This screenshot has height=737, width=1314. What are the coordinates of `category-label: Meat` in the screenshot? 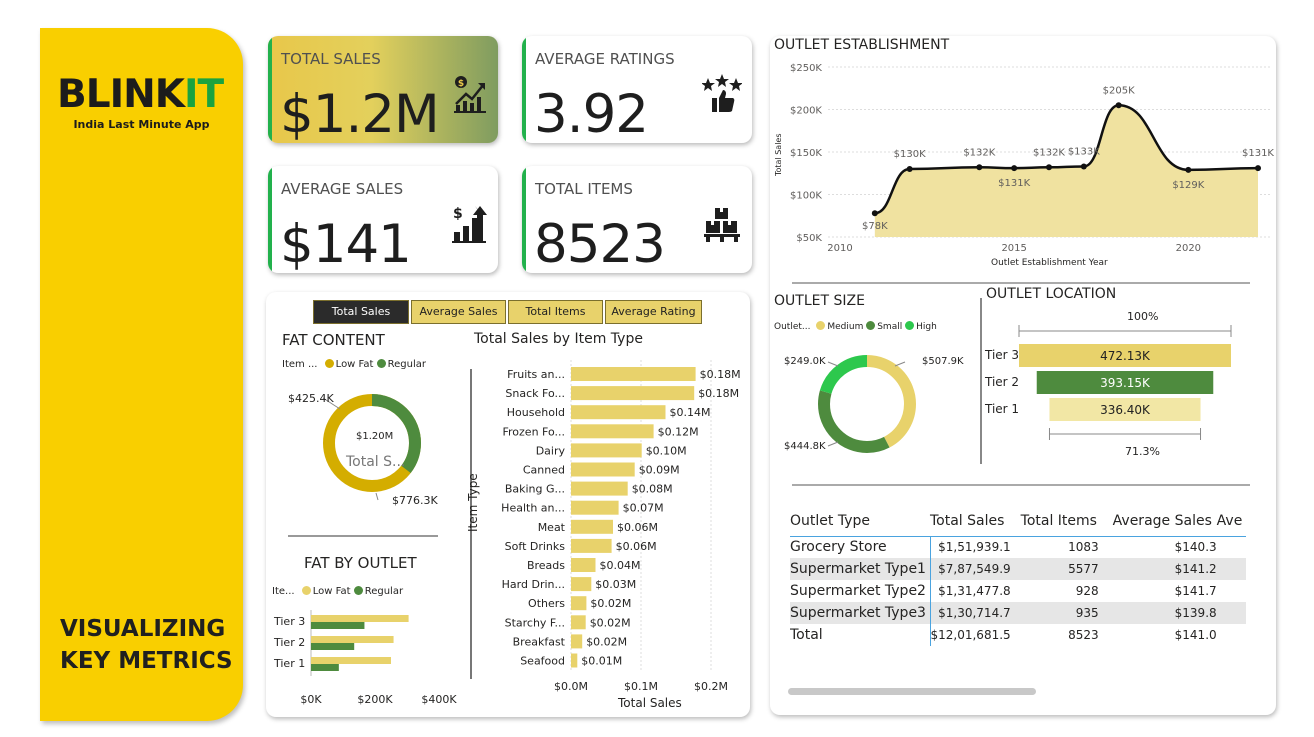 It's located at (552, 527).